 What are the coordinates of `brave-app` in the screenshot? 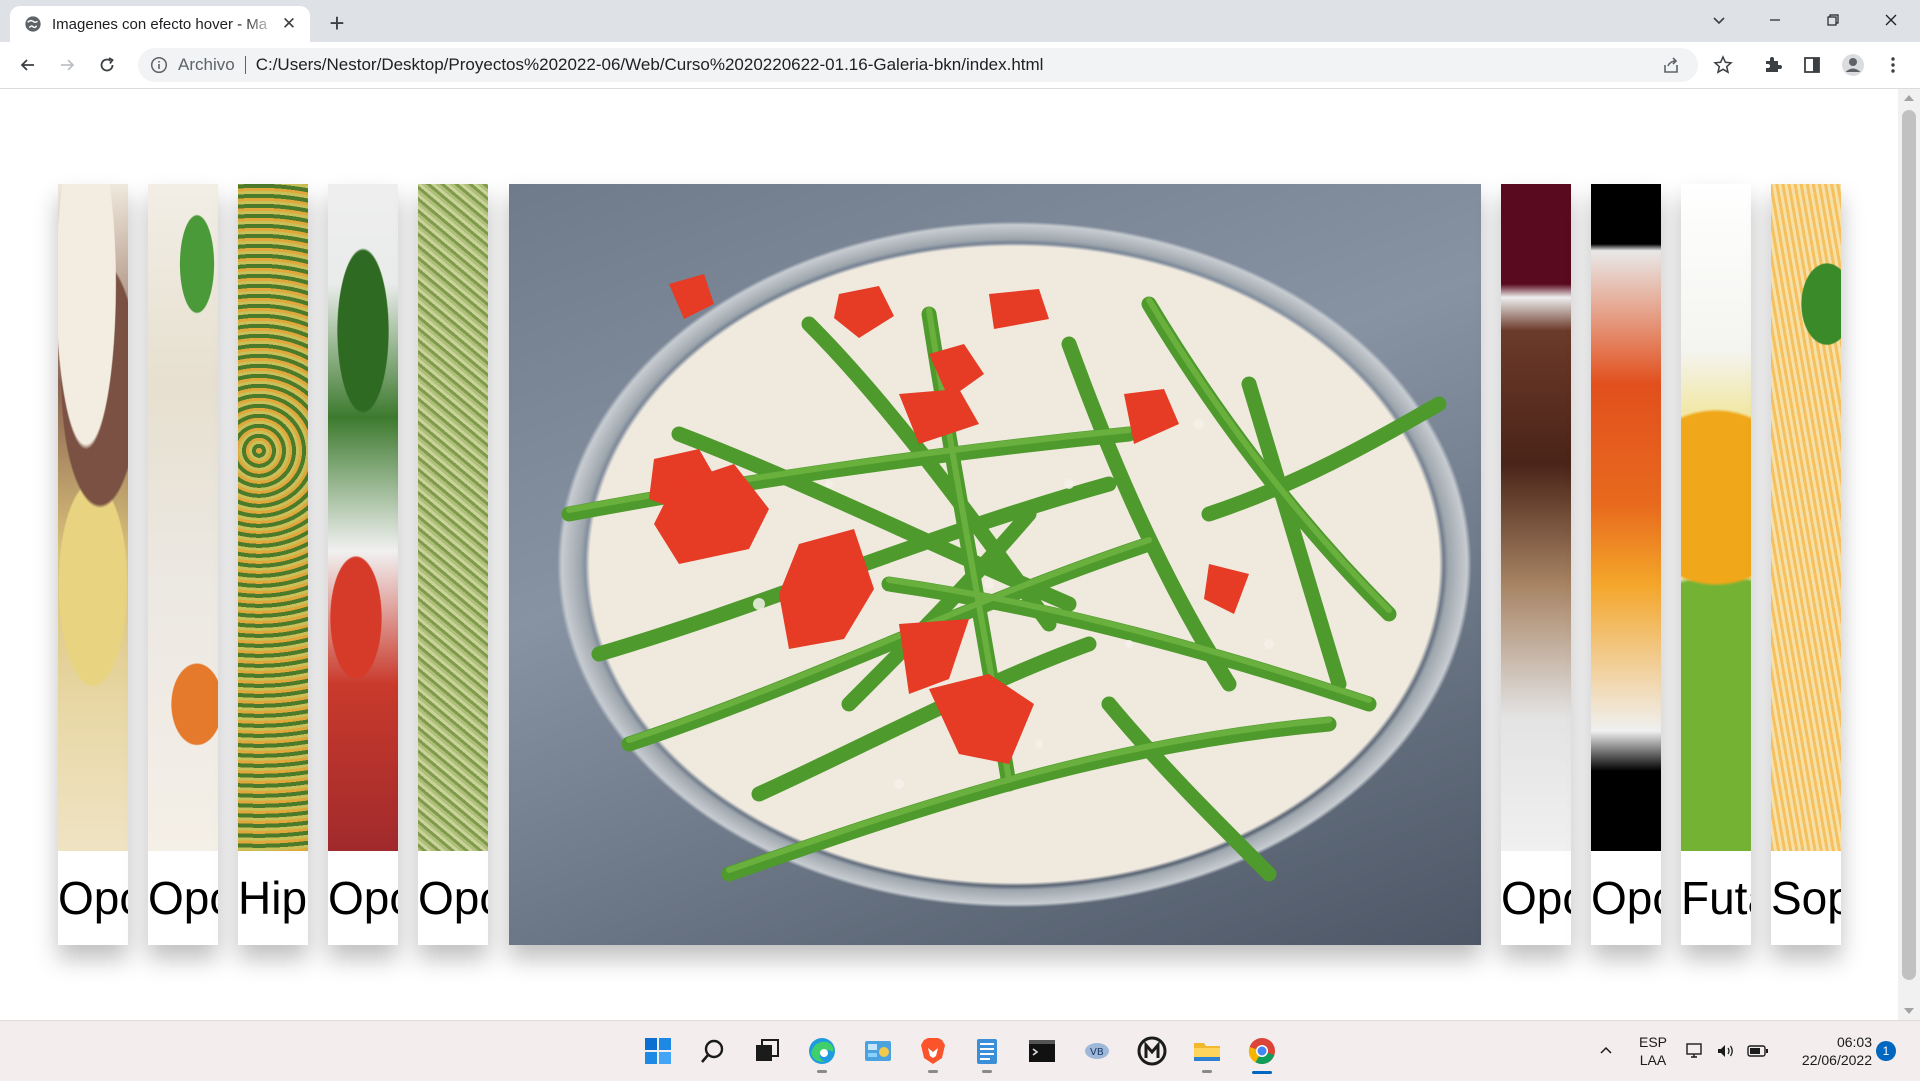 It's located at (933, 1054).